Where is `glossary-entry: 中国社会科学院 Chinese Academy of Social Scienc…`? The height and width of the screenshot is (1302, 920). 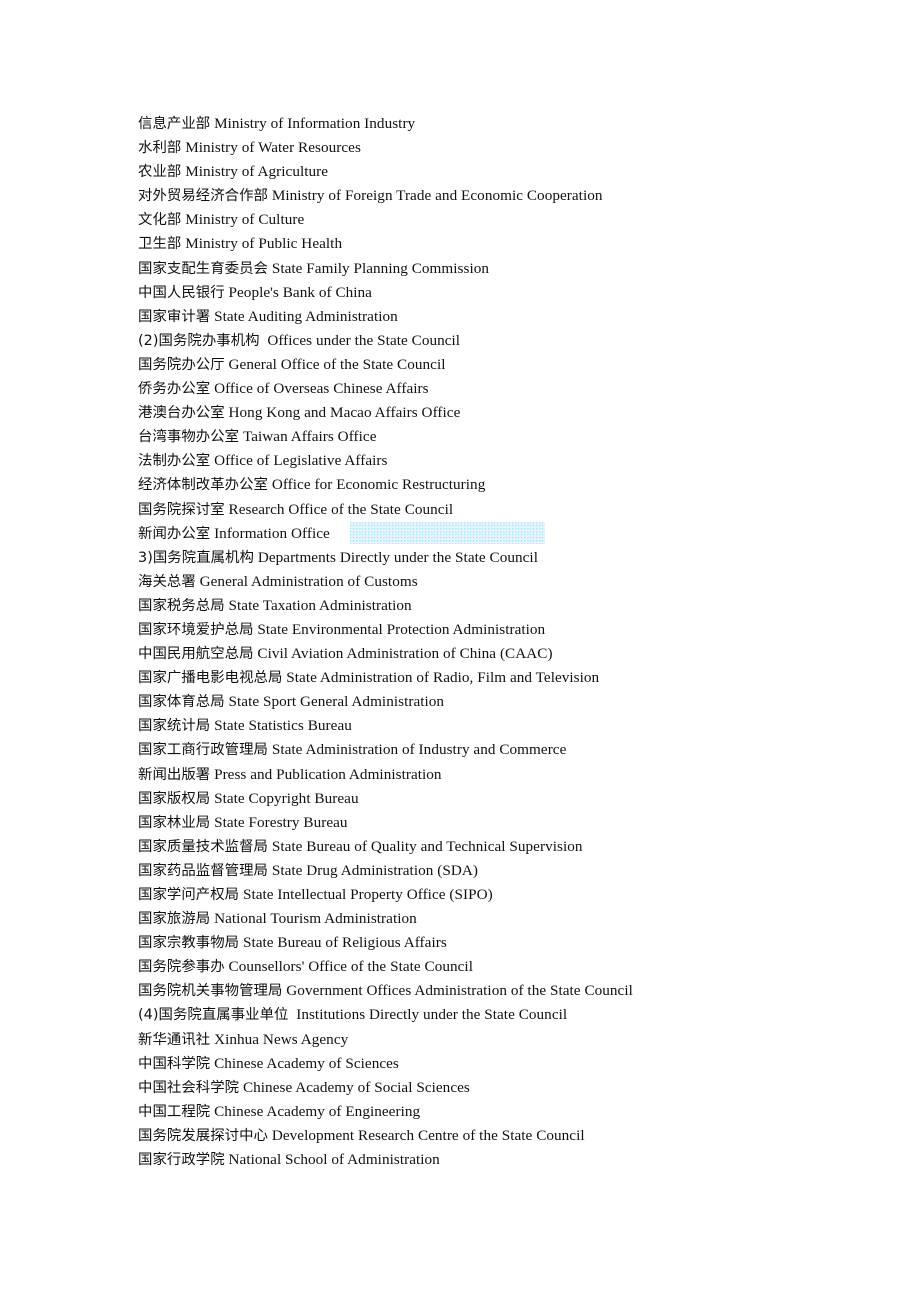
glossary-entry: 中国社会科学院 Chinese Academy of Social Scienc… is located at coordinates (488, 1088).